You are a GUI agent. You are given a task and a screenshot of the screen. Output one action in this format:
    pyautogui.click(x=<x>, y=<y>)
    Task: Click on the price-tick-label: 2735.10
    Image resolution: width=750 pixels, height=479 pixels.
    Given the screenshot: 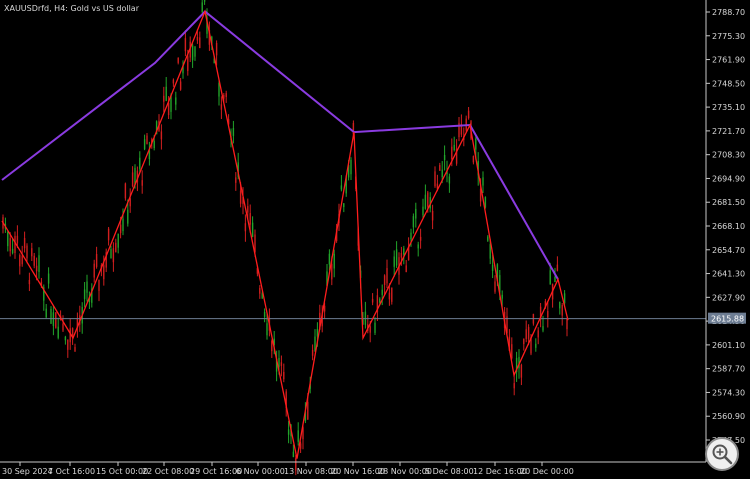 What is the action you would take?
    pyautogui.click(x=728, y=107)
    